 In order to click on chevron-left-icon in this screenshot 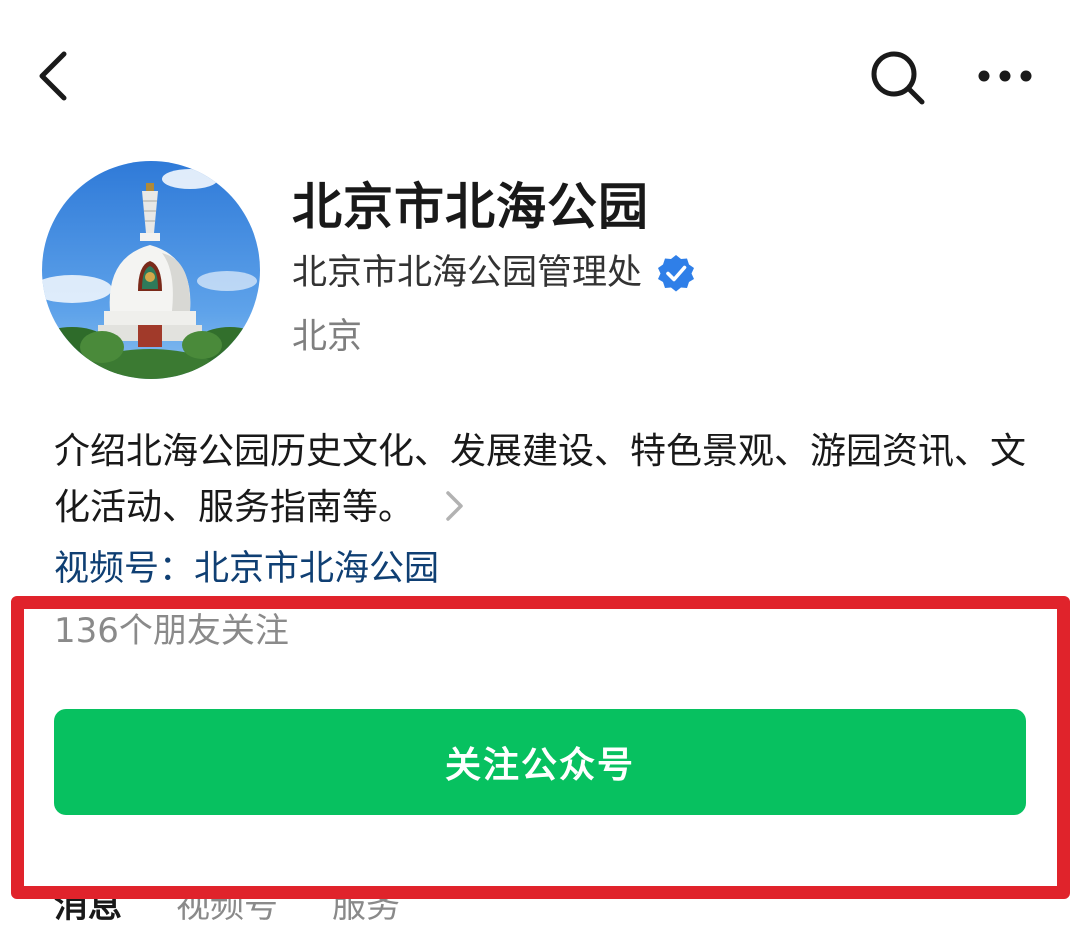, I will do `click(53, 76)`.